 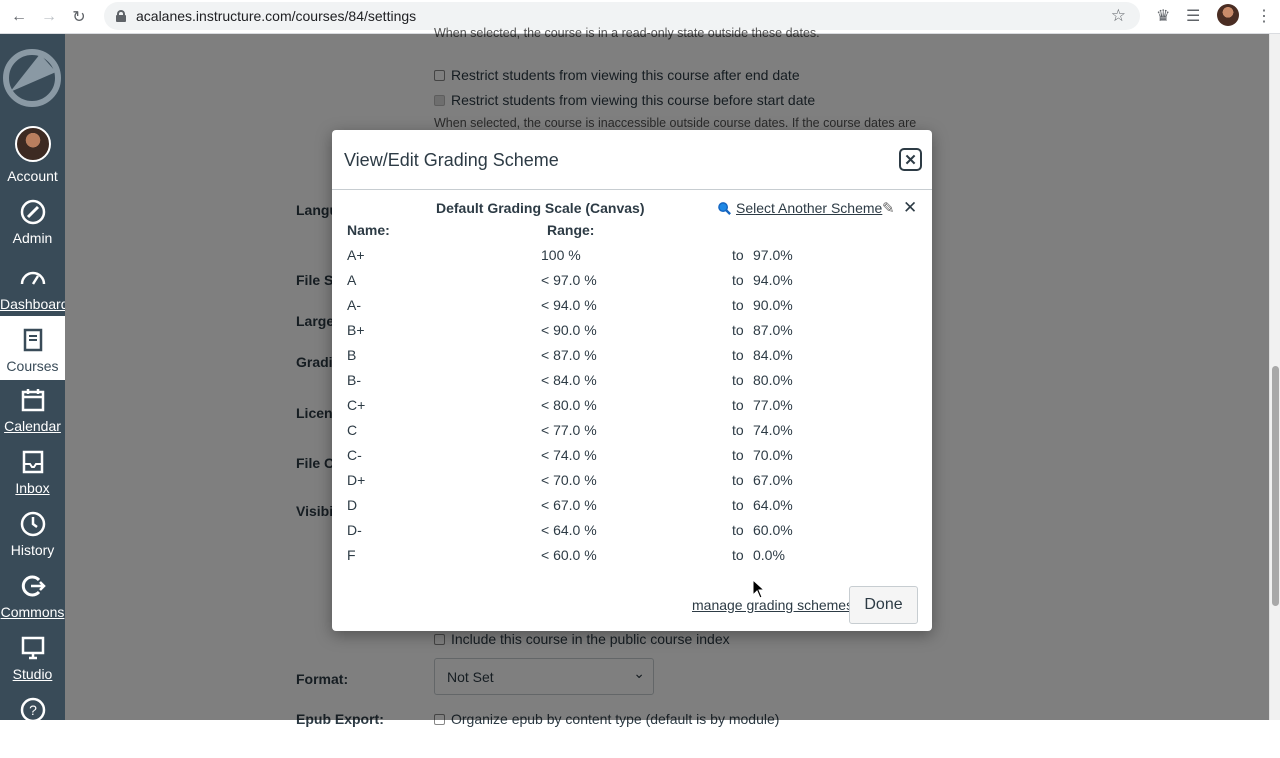 What do you see at coordinates (569, 280) in the screenshot?
I see `range-from: < 97.0 %` at bounding box center [569, 280].